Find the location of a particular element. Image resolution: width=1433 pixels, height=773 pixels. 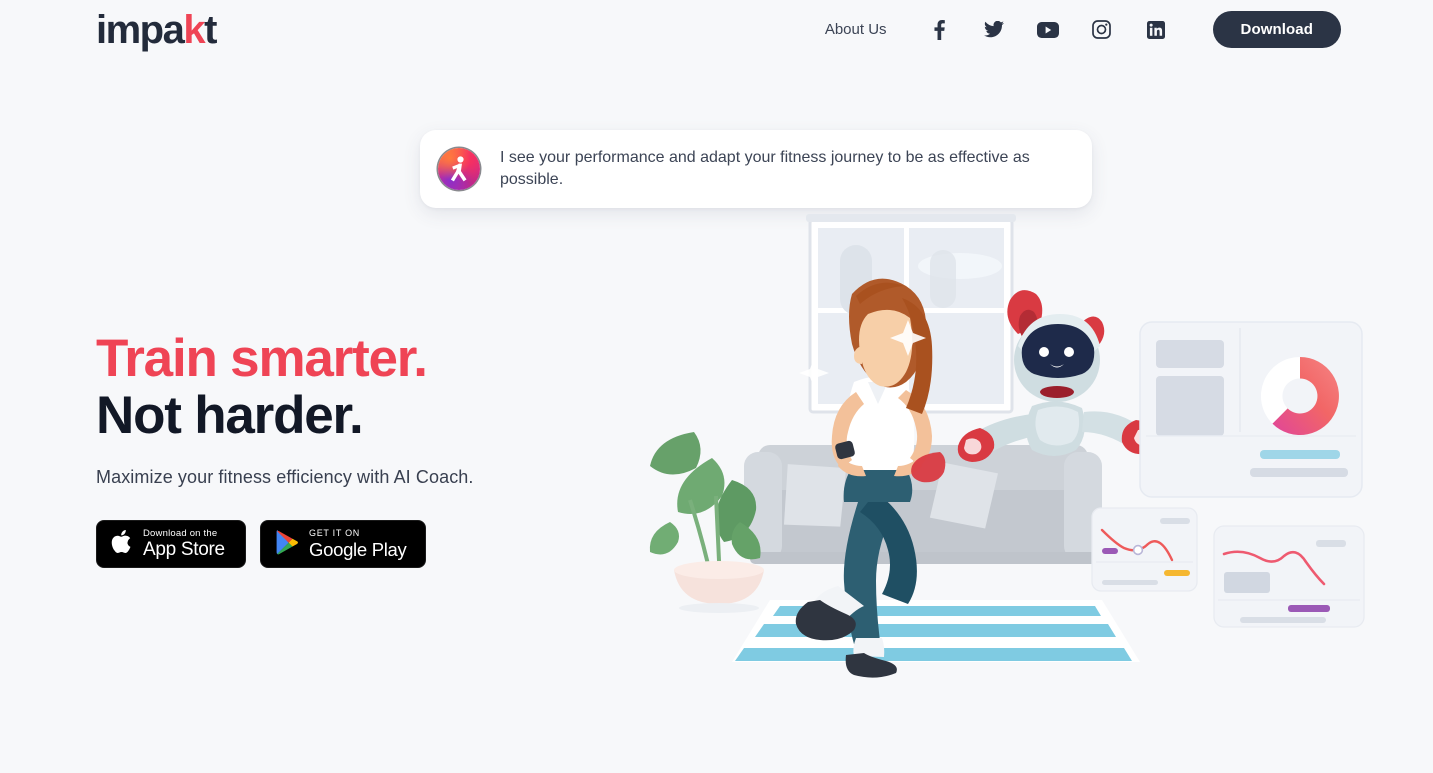

google-play-label: GET IT ON Google Play is located at coordinates (358, 544).